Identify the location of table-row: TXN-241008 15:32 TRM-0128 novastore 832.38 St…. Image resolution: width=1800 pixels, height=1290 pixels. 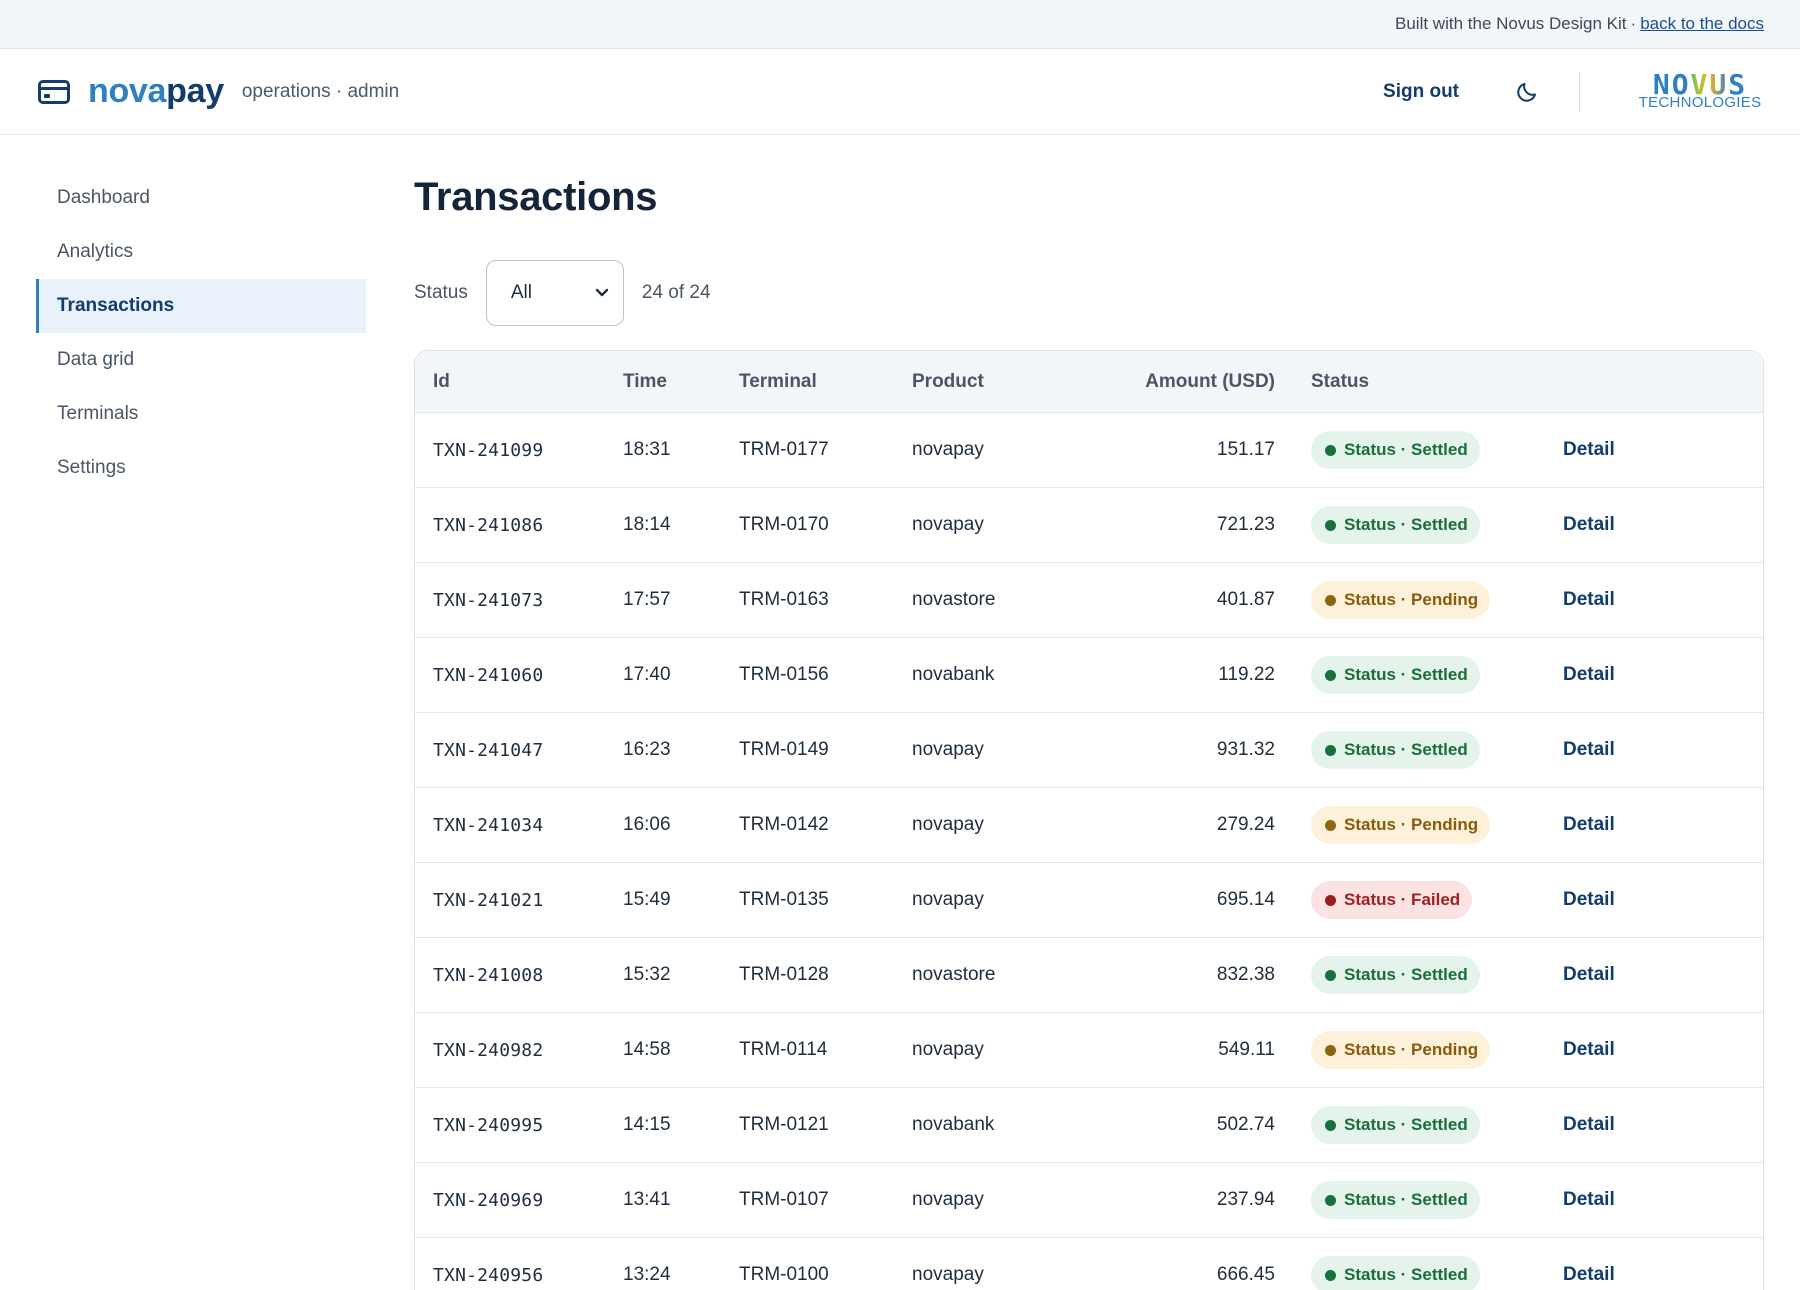
(1089, 975).